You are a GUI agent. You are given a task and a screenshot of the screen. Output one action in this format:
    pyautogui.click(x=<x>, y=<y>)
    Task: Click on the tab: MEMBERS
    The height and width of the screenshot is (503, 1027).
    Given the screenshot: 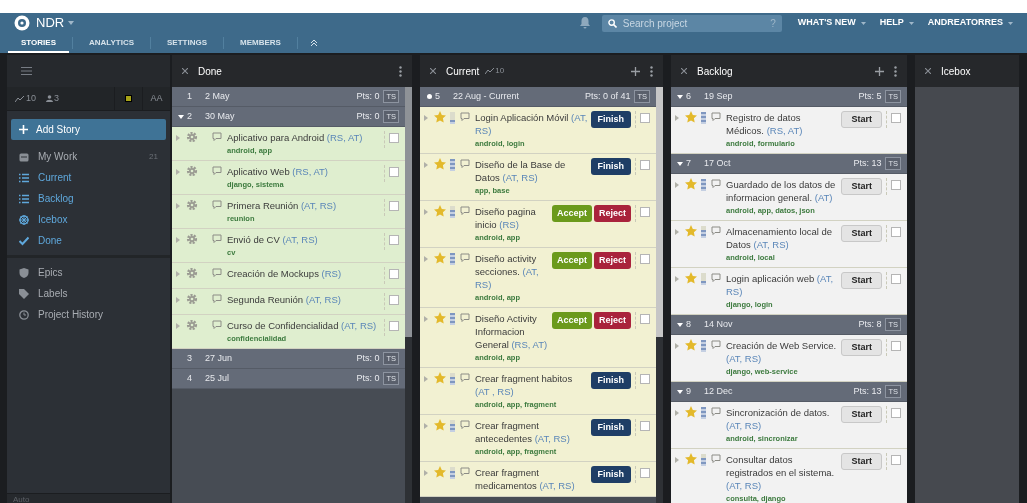 What is the action you would take?
    pyautogui.click(x=260, y=44)
    